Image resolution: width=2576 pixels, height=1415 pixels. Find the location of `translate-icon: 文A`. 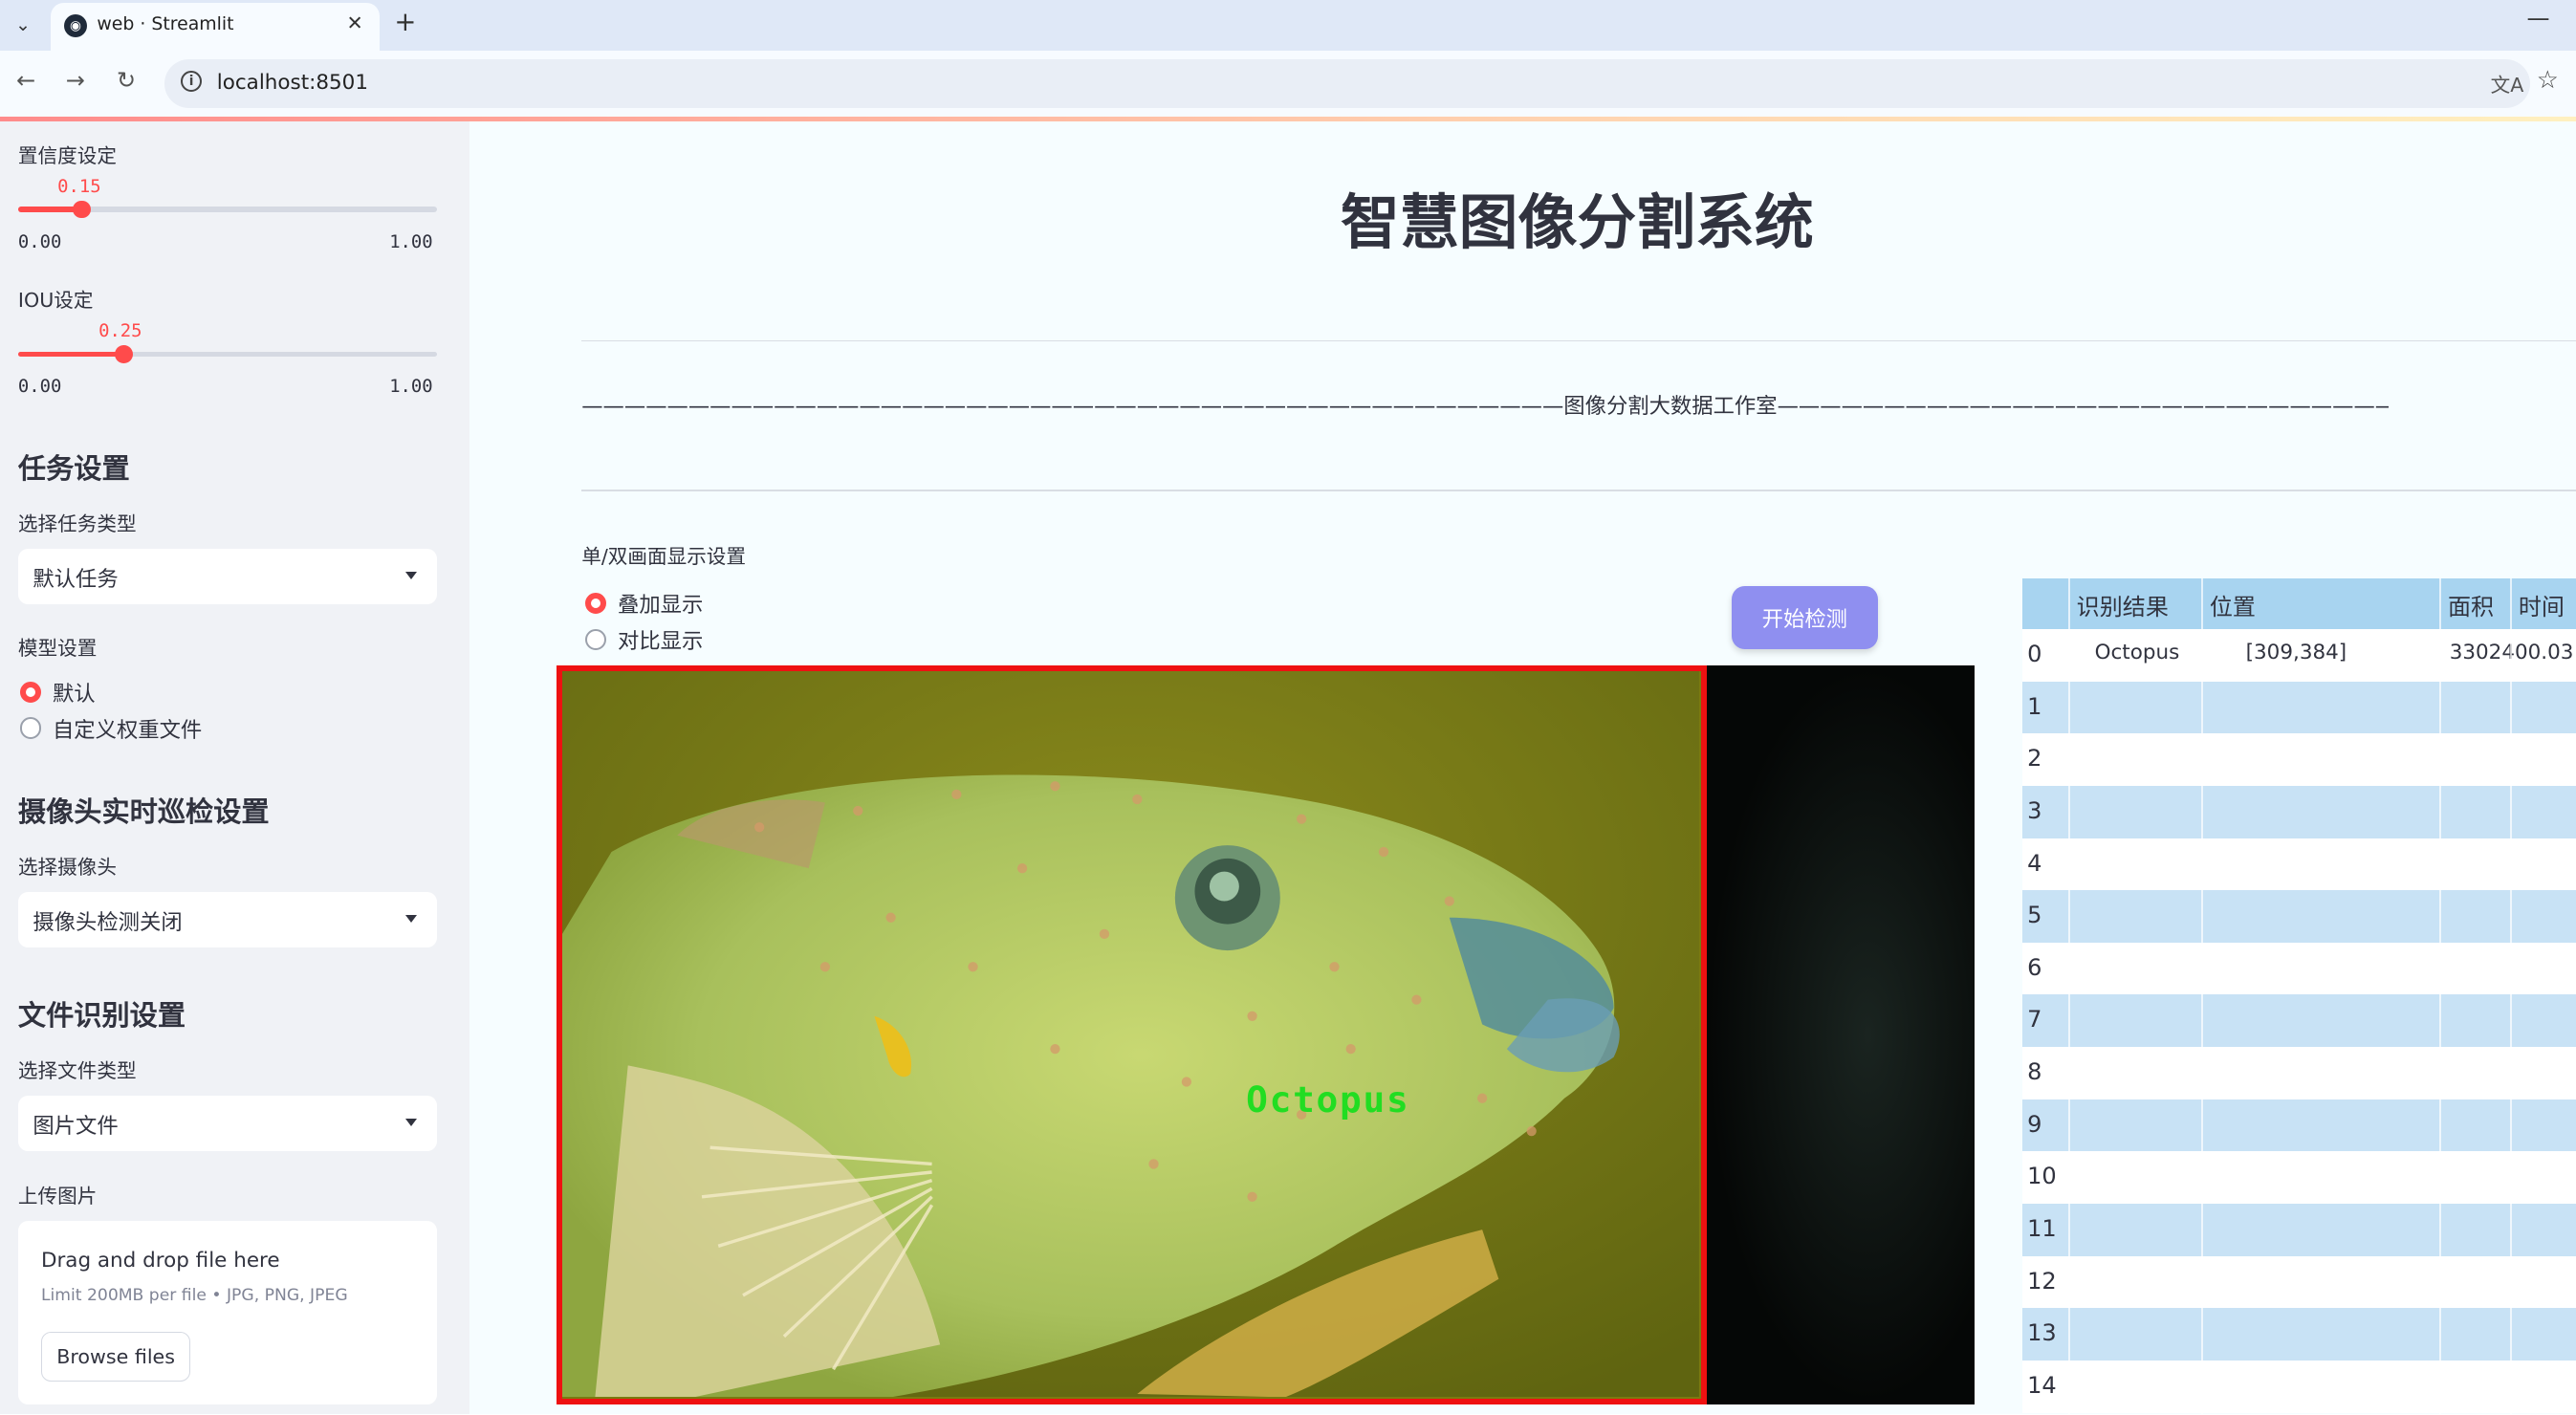

translate-icon: 文A is located at coordinates (2507, 83).